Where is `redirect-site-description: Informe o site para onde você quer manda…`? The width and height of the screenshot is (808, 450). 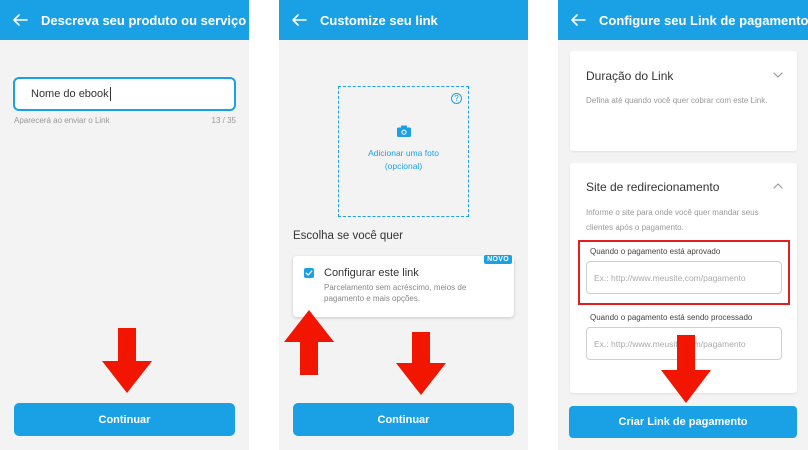 redirect-site-description: Informe o site para onde você quer manda… is located at coordinates (672, 220).